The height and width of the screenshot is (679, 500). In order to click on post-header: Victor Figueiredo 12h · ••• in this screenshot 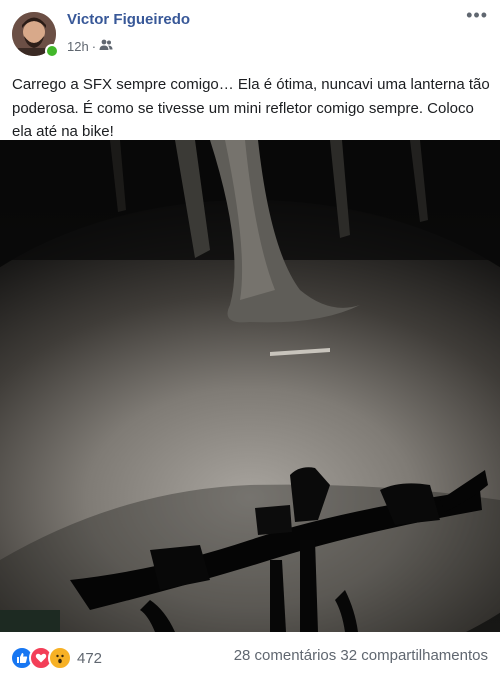, I will do `click(250, 32)`.